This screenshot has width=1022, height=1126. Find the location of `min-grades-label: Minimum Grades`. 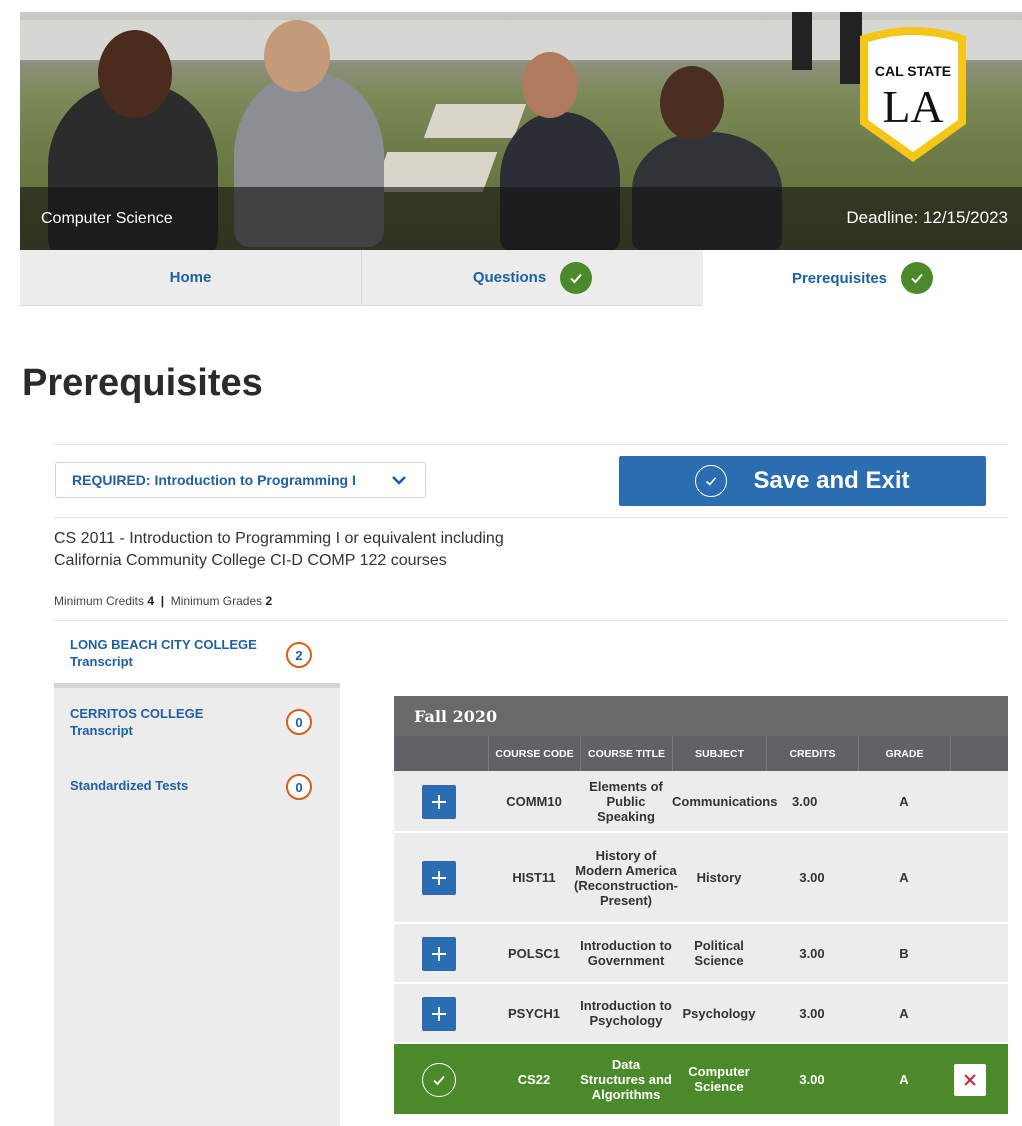

min-grades-label: Minimum Grades is located at coordinates (216, 601).